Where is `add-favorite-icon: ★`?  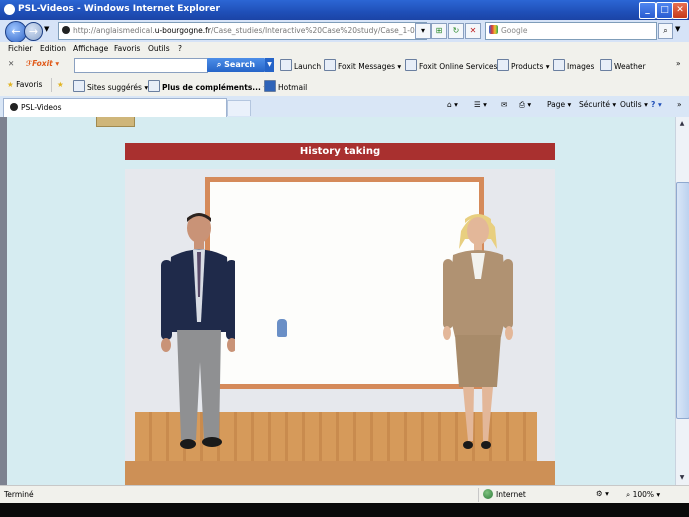 add-favorite-icon: ★ is located at coordinates (60, 84).